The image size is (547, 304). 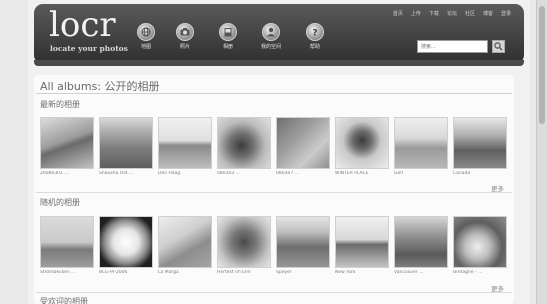 I want to click on album-caption: WINTER PLACE, so click(x=363, y=173).